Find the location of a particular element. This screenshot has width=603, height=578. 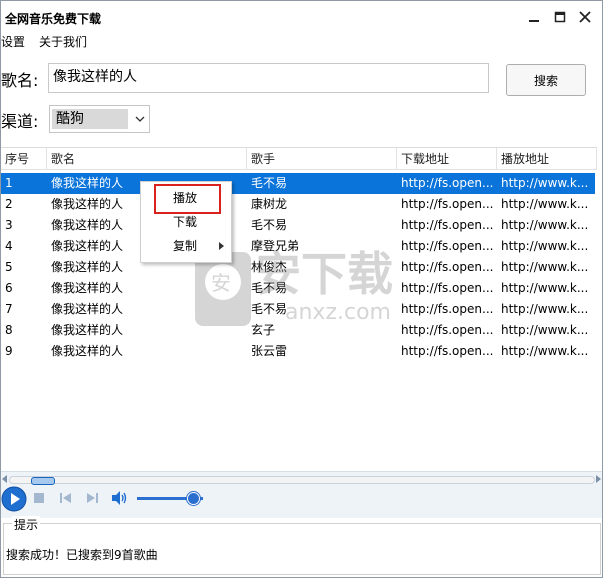

previous-icon is located at coordinates (65, 498).